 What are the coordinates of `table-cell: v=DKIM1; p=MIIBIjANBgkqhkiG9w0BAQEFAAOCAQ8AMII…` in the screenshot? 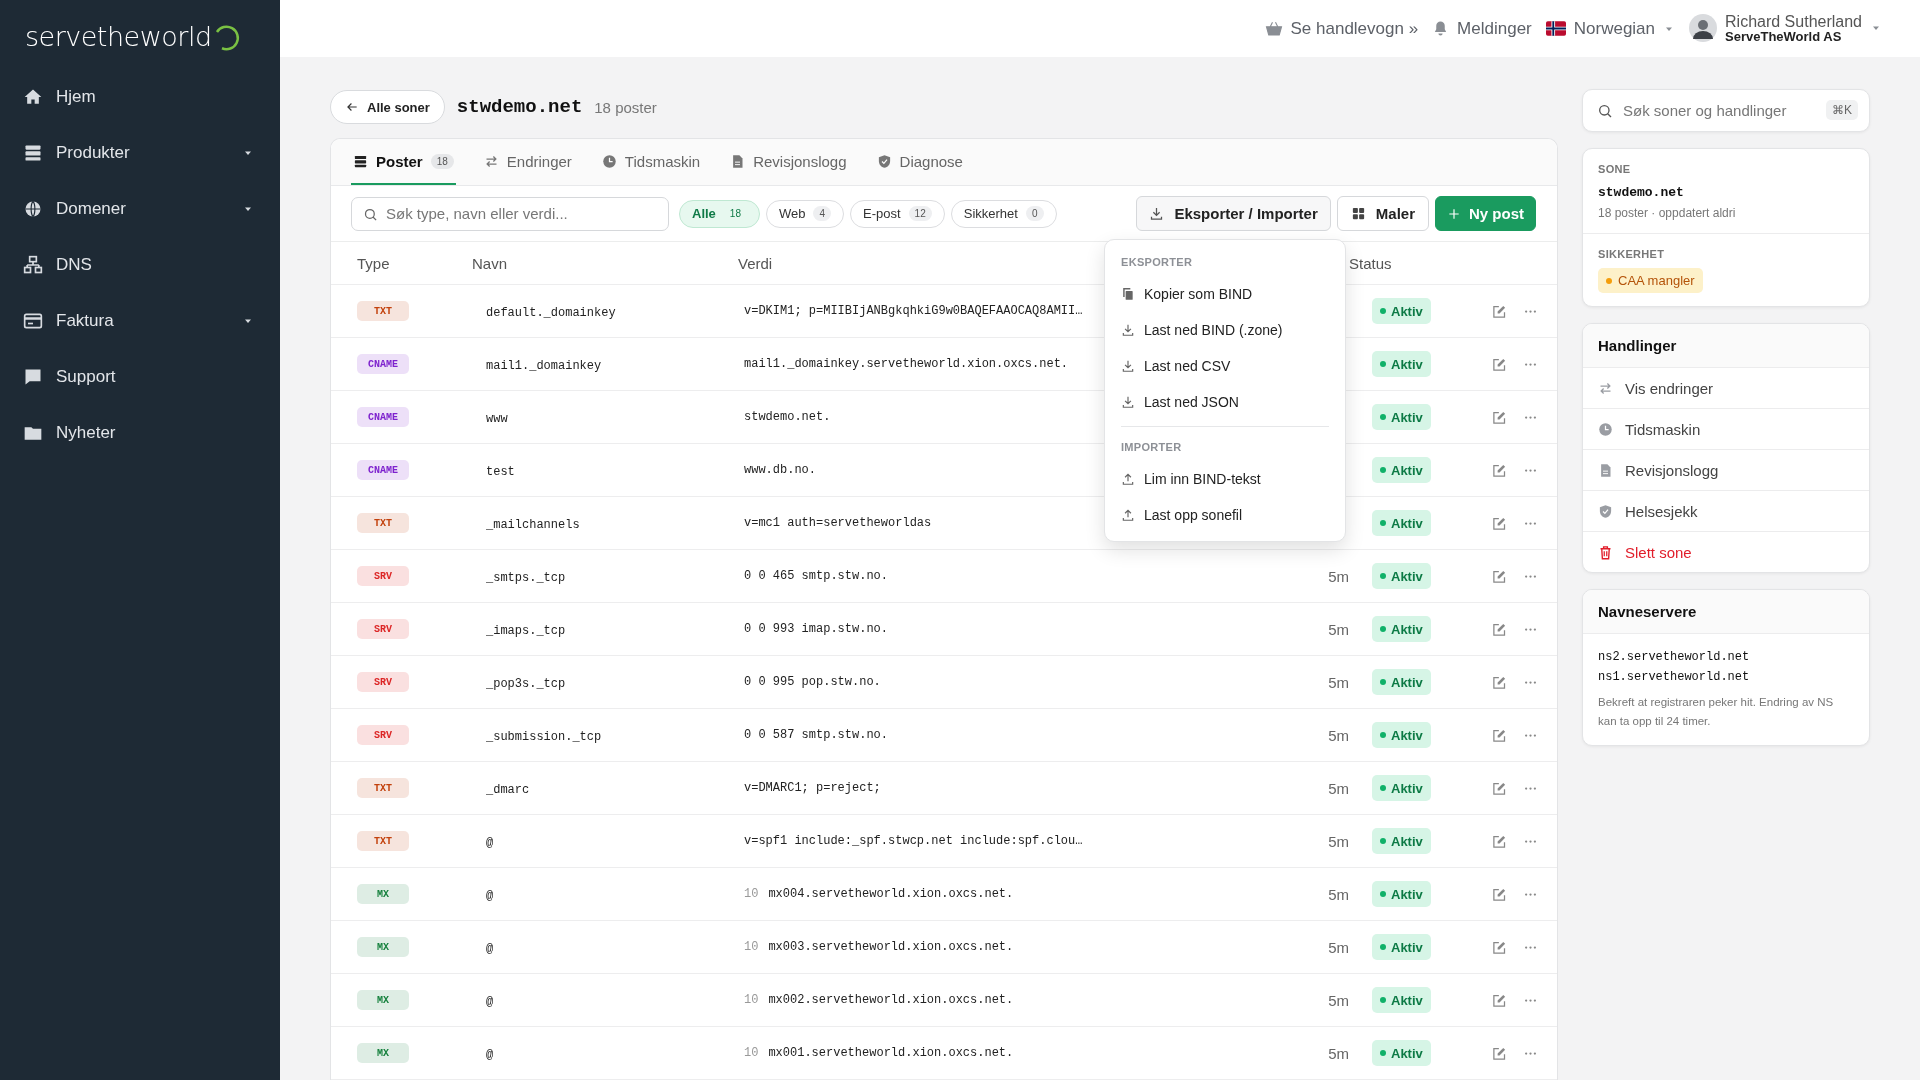 It's located at (913, 311).